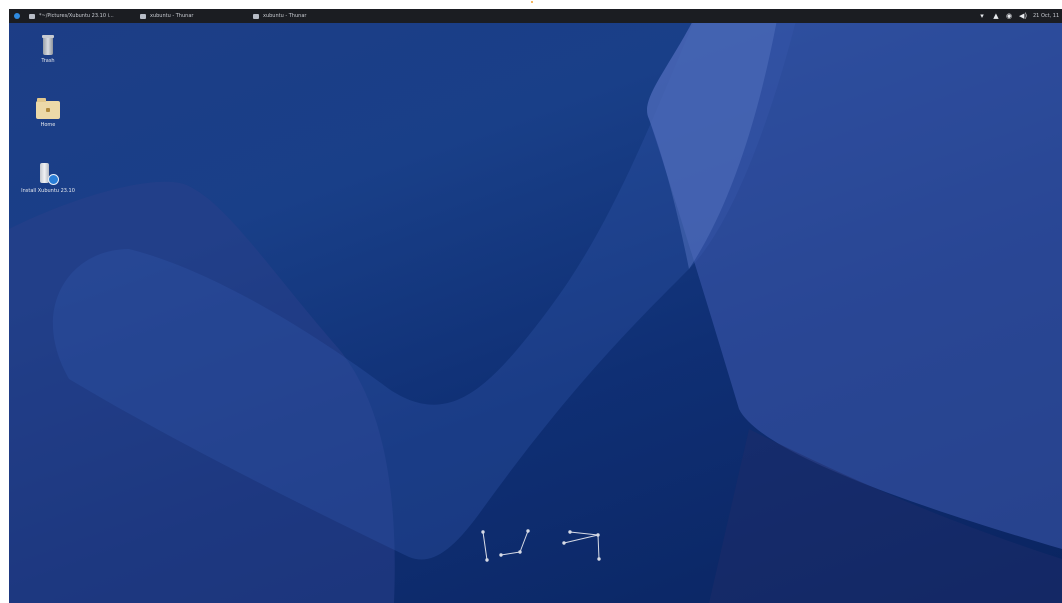  What do you see at coordinates (48, 45) in the screenshot?
I see `trash-icon` at bounding box center [48, 45].